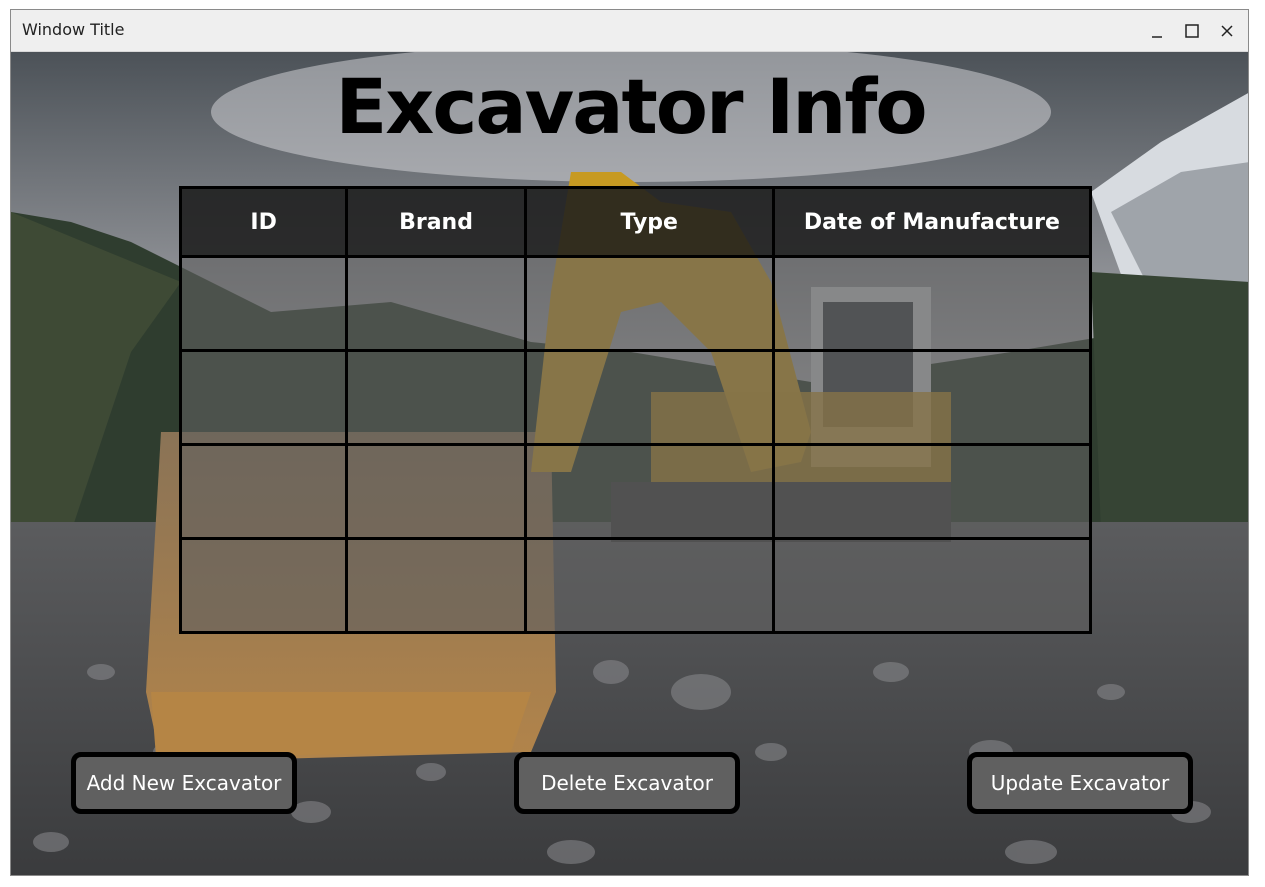 The height and width of the screenshot is (887, 1265). I want to click on column-header-id: ID, so click(263, 222).